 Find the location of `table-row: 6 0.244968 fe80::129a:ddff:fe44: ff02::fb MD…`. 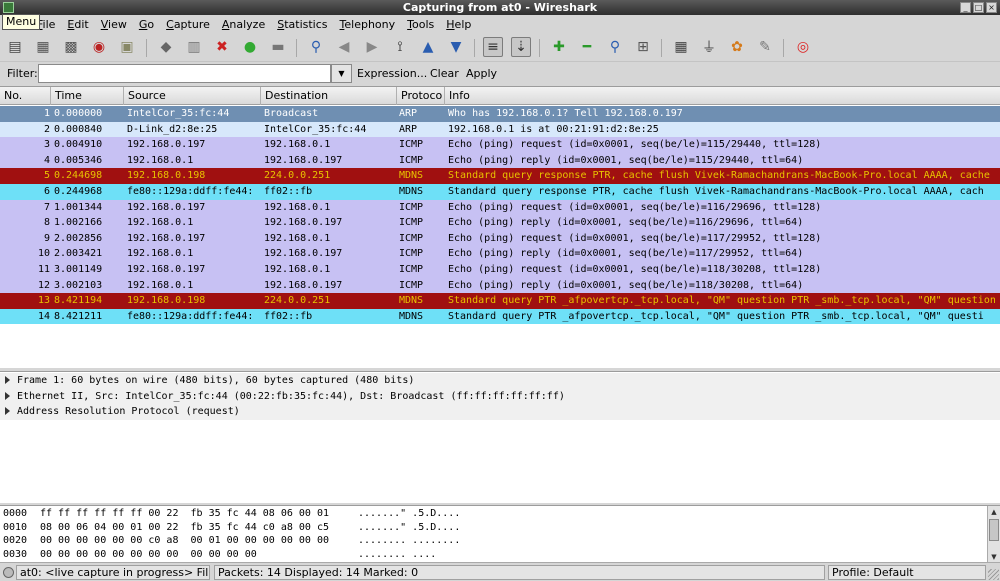

table-row: 6 0.244968 fe80::129a:ddff:fe44: ff02::fb MD… is located at coordinates (500, 192).